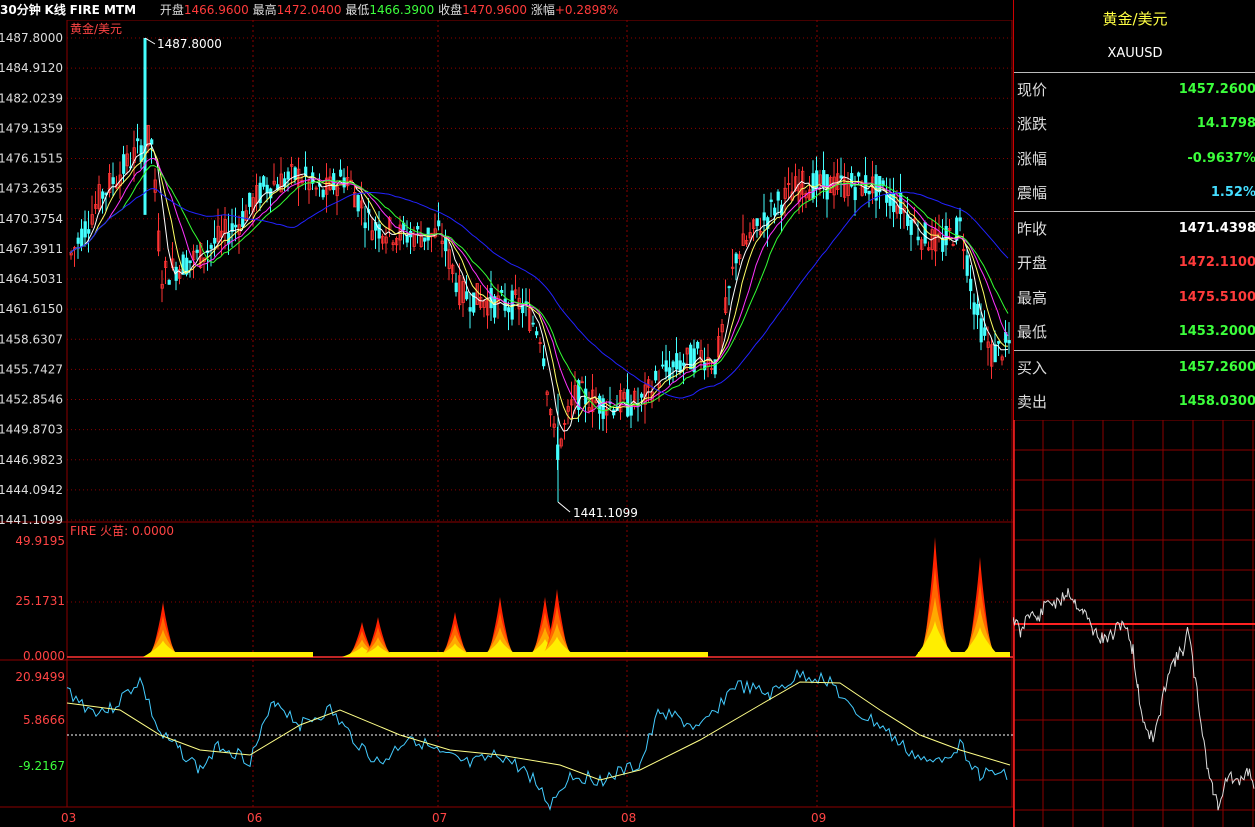 This screenshot has width=1255, height=827. What do you see at coordinates (1134, 193) in the screenshot?
I see `quote-row: 震幅 1.52%` at bounding box center [1134, 193].